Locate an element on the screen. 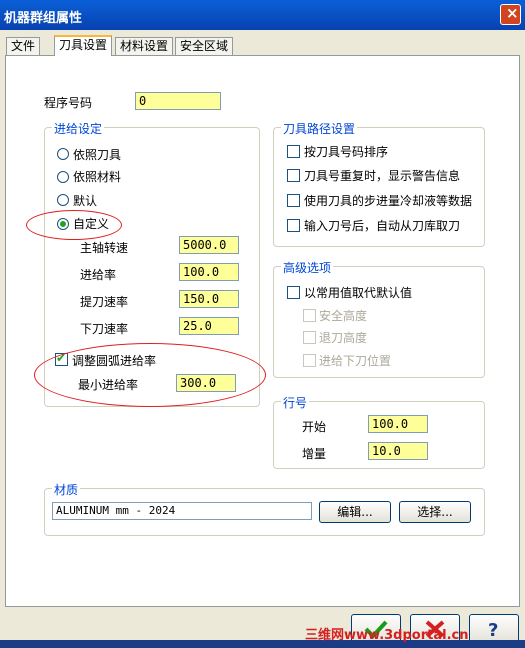  override-defaults-label: 以常用值取代默认值 is located at coordinates (358, 293).